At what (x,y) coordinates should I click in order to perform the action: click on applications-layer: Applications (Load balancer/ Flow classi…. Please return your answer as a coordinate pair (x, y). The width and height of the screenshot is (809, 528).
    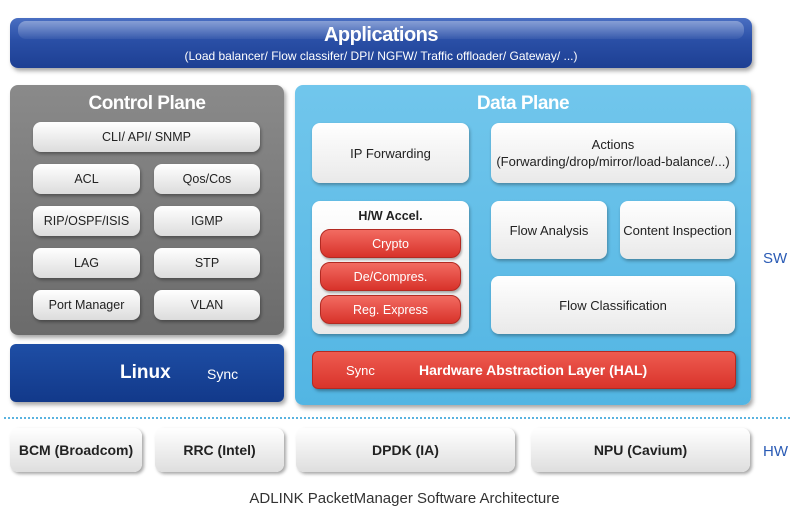
    Looking at the image, I should click on (381, 43).